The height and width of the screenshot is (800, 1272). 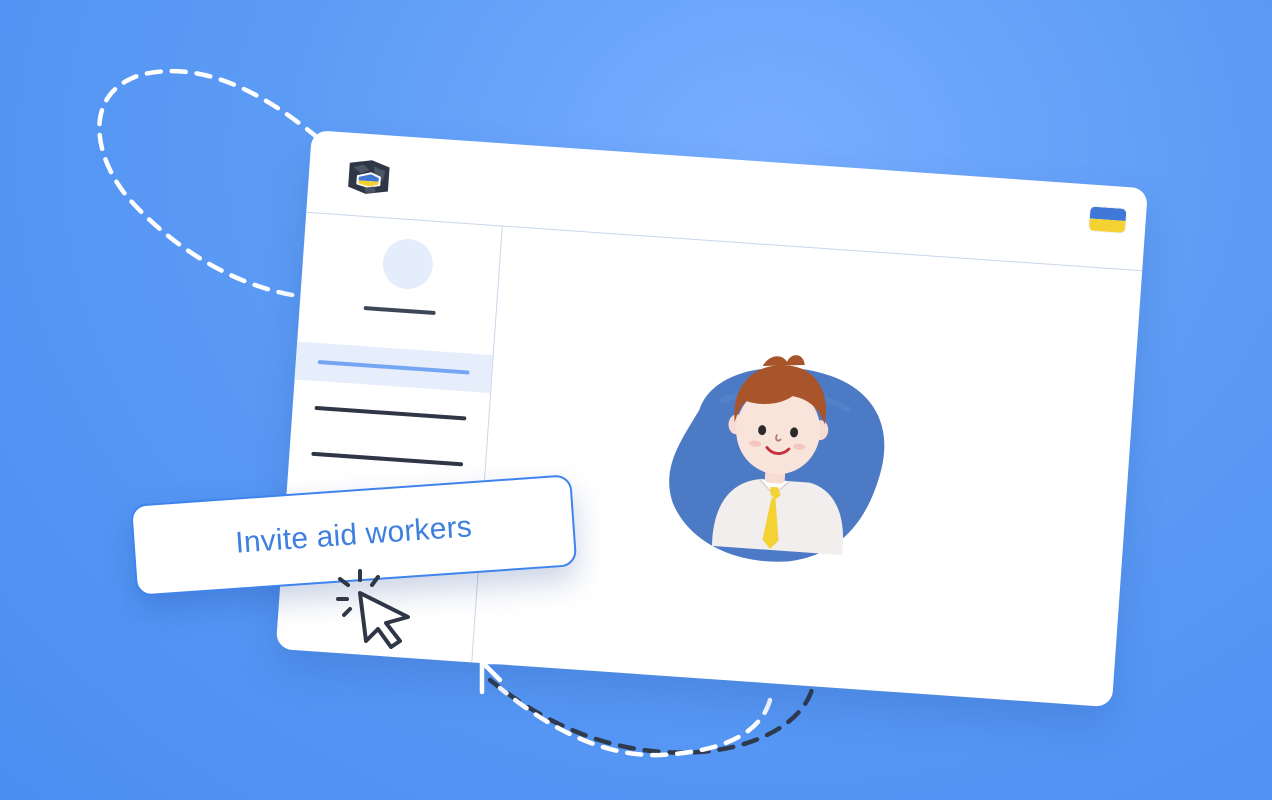 What do you see at coordinates (1107, 219) in the screenshot?
I see `ukraine-flag-icon` at bounding box center [1107, 219].